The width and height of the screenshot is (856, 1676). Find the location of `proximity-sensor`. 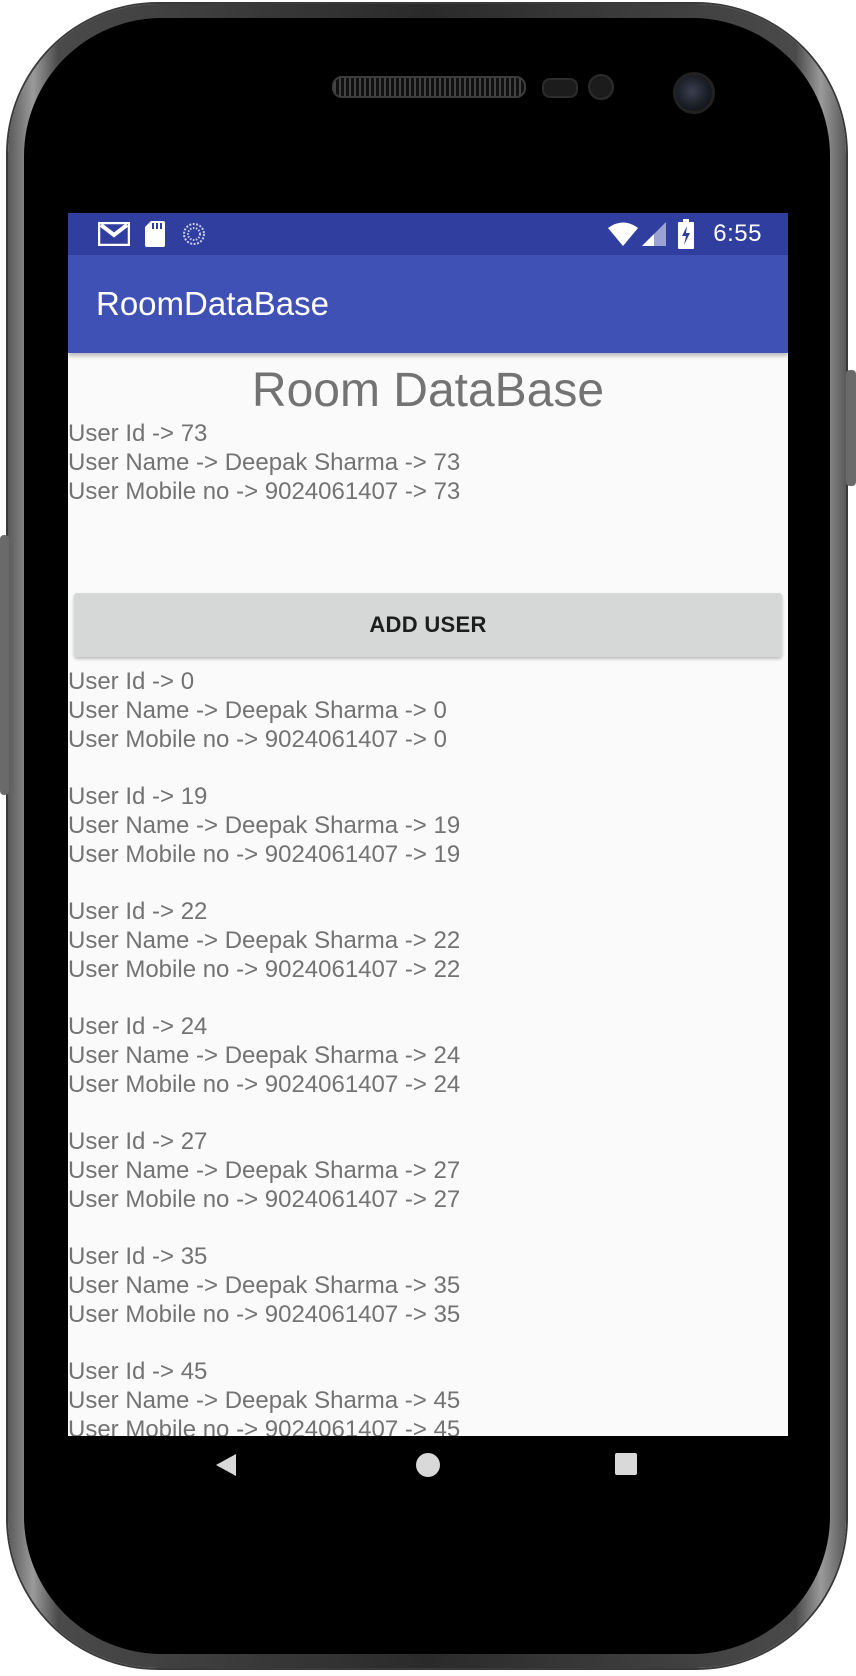

proximity-sensor is located at coordinates (560, 88).